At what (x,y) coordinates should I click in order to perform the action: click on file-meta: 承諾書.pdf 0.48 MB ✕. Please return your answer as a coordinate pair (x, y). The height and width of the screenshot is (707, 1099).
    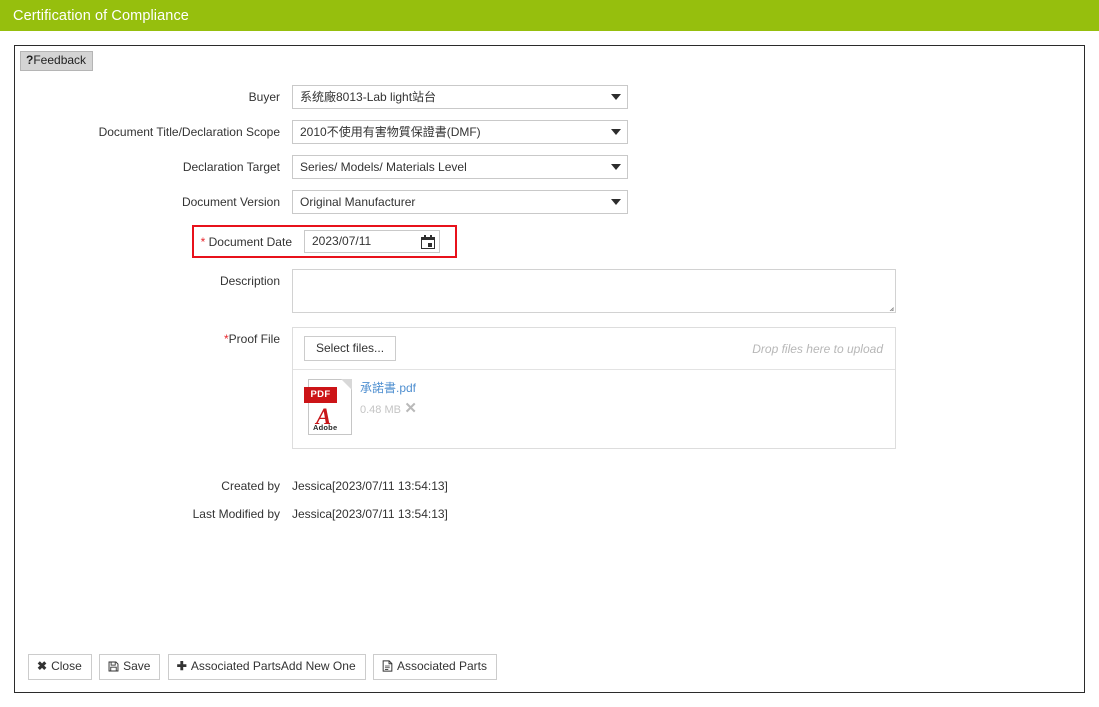
    Looking at the image, I should click on (388, 407).